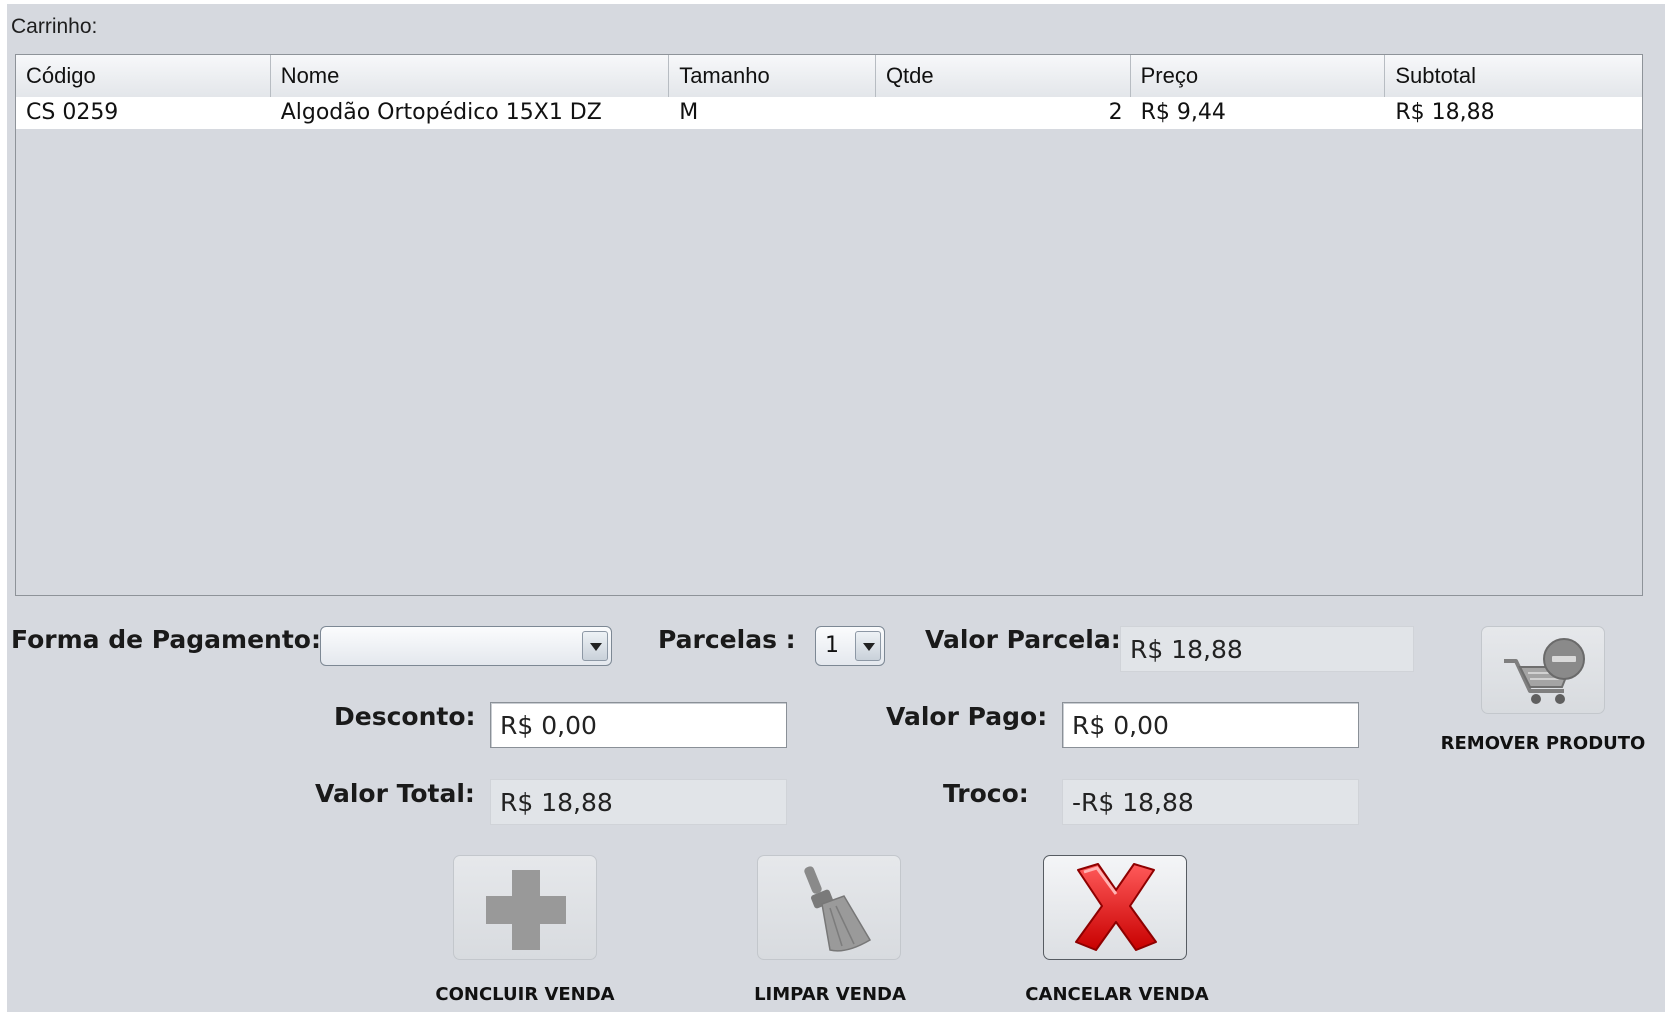 This screenshot has width=1672, height=1016. What do you see at coordinates (166, 639) in the screenshot?
I see `forma-pagamento-label: Forma de Pagamento:` at bounding box center [166, 639].